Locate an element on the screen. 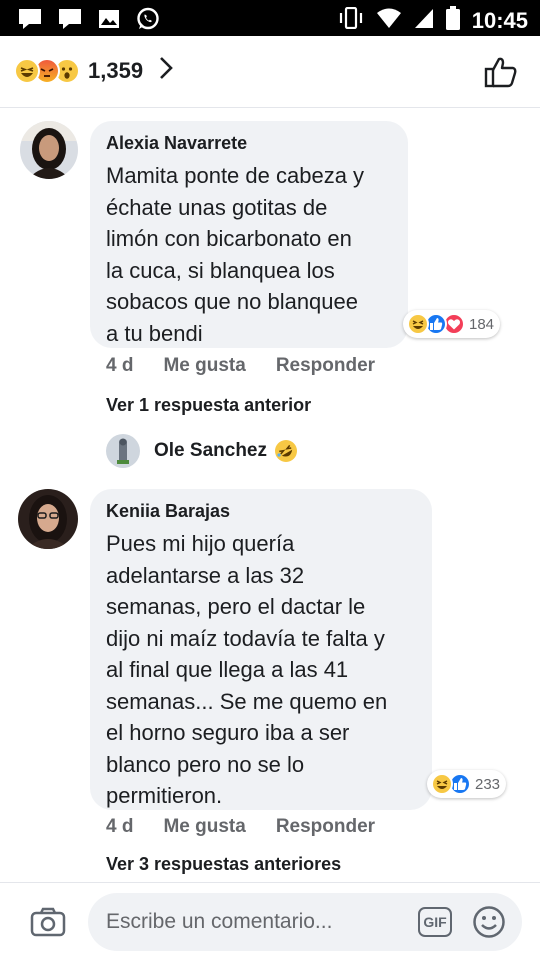 Image resolution: width=540 pixels, height=960 pixels. comment-line: a tu bendi is located at coordinates (154, 333).